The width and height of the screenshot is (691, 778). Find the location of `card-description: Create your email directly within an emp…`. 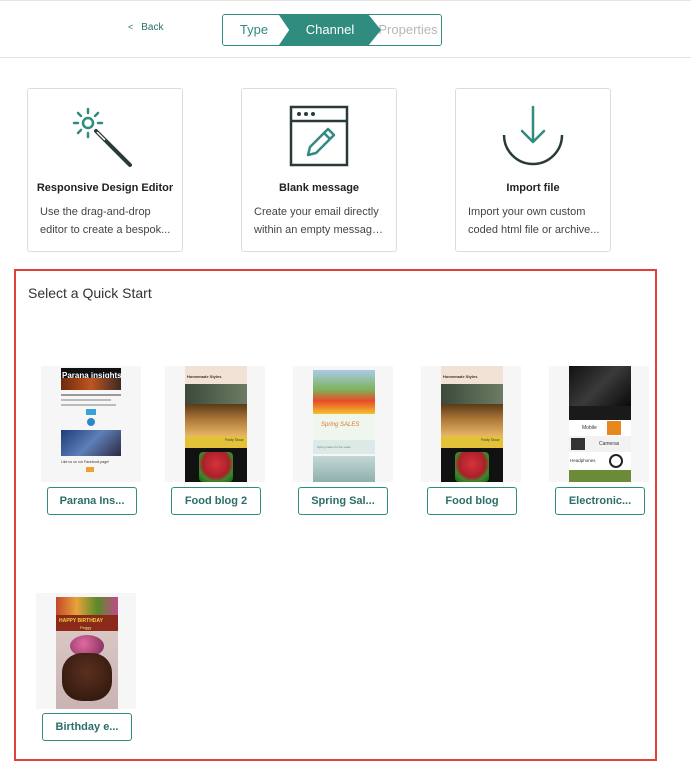

card-description: Create your email directly within an emp… is located at coordinates (320, 221).